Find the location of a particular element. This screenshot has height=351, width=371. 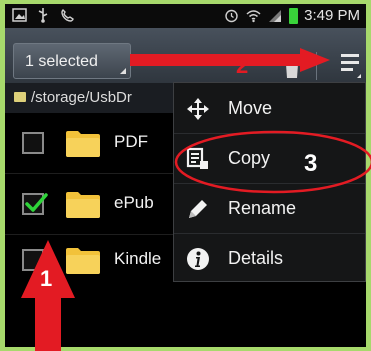

checkbox-checked is located at coordinates (35, 204).